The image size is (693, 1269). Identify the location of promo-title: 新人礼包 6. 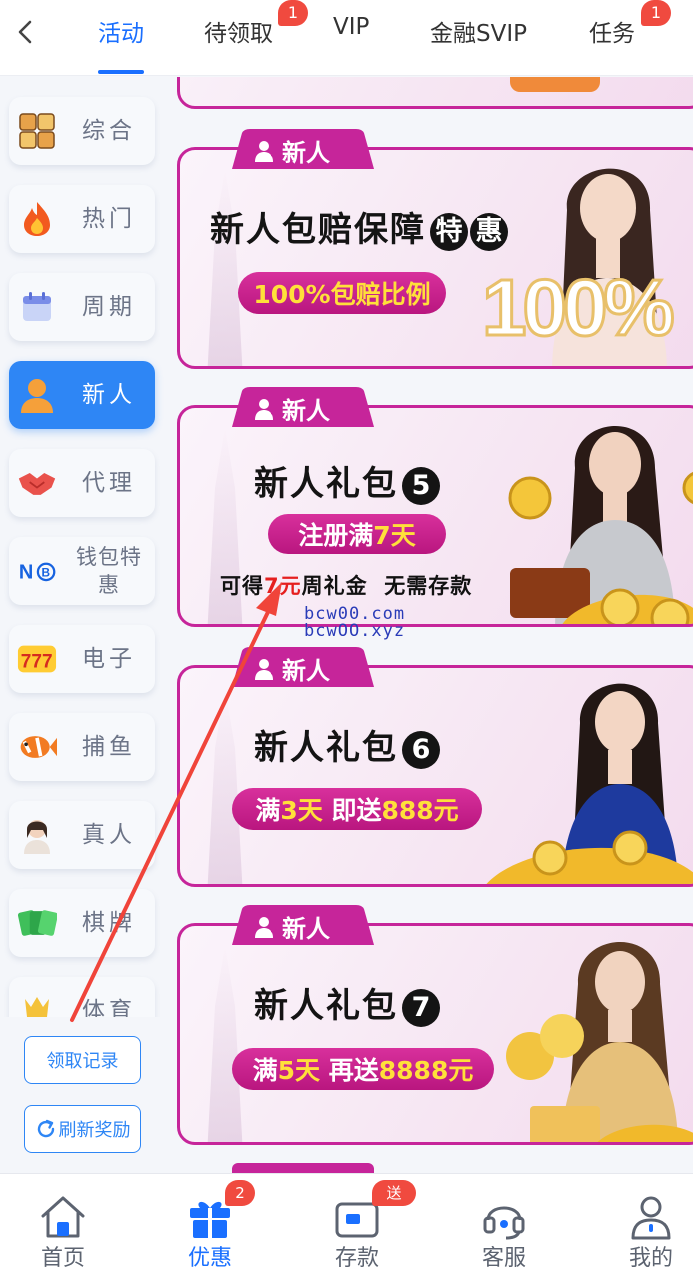
(347, 744).